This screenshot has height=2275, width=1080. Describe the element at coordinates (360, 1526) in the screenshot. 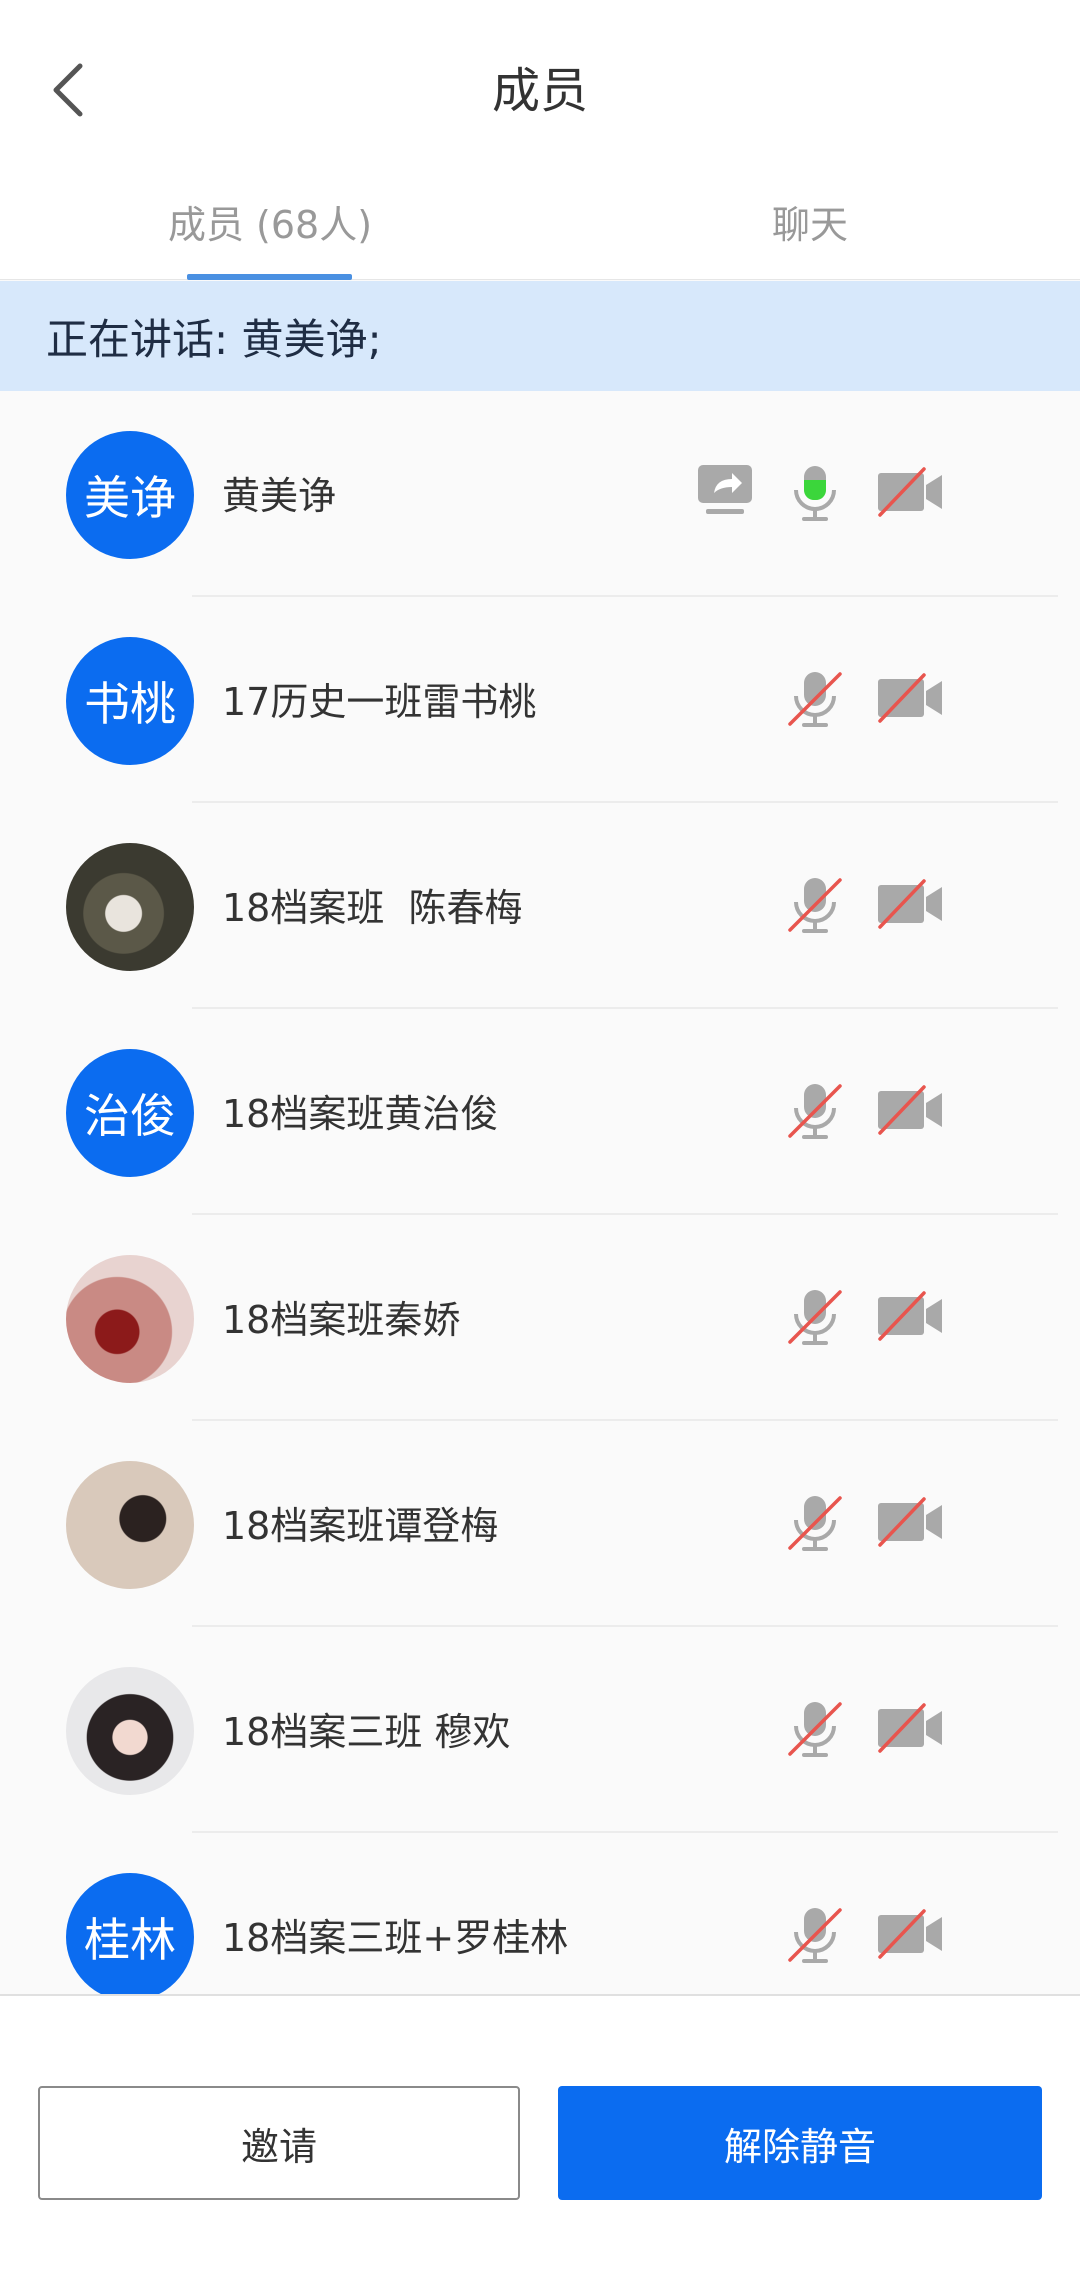

I see `member-name: 18档案班谭登梅` at that location.